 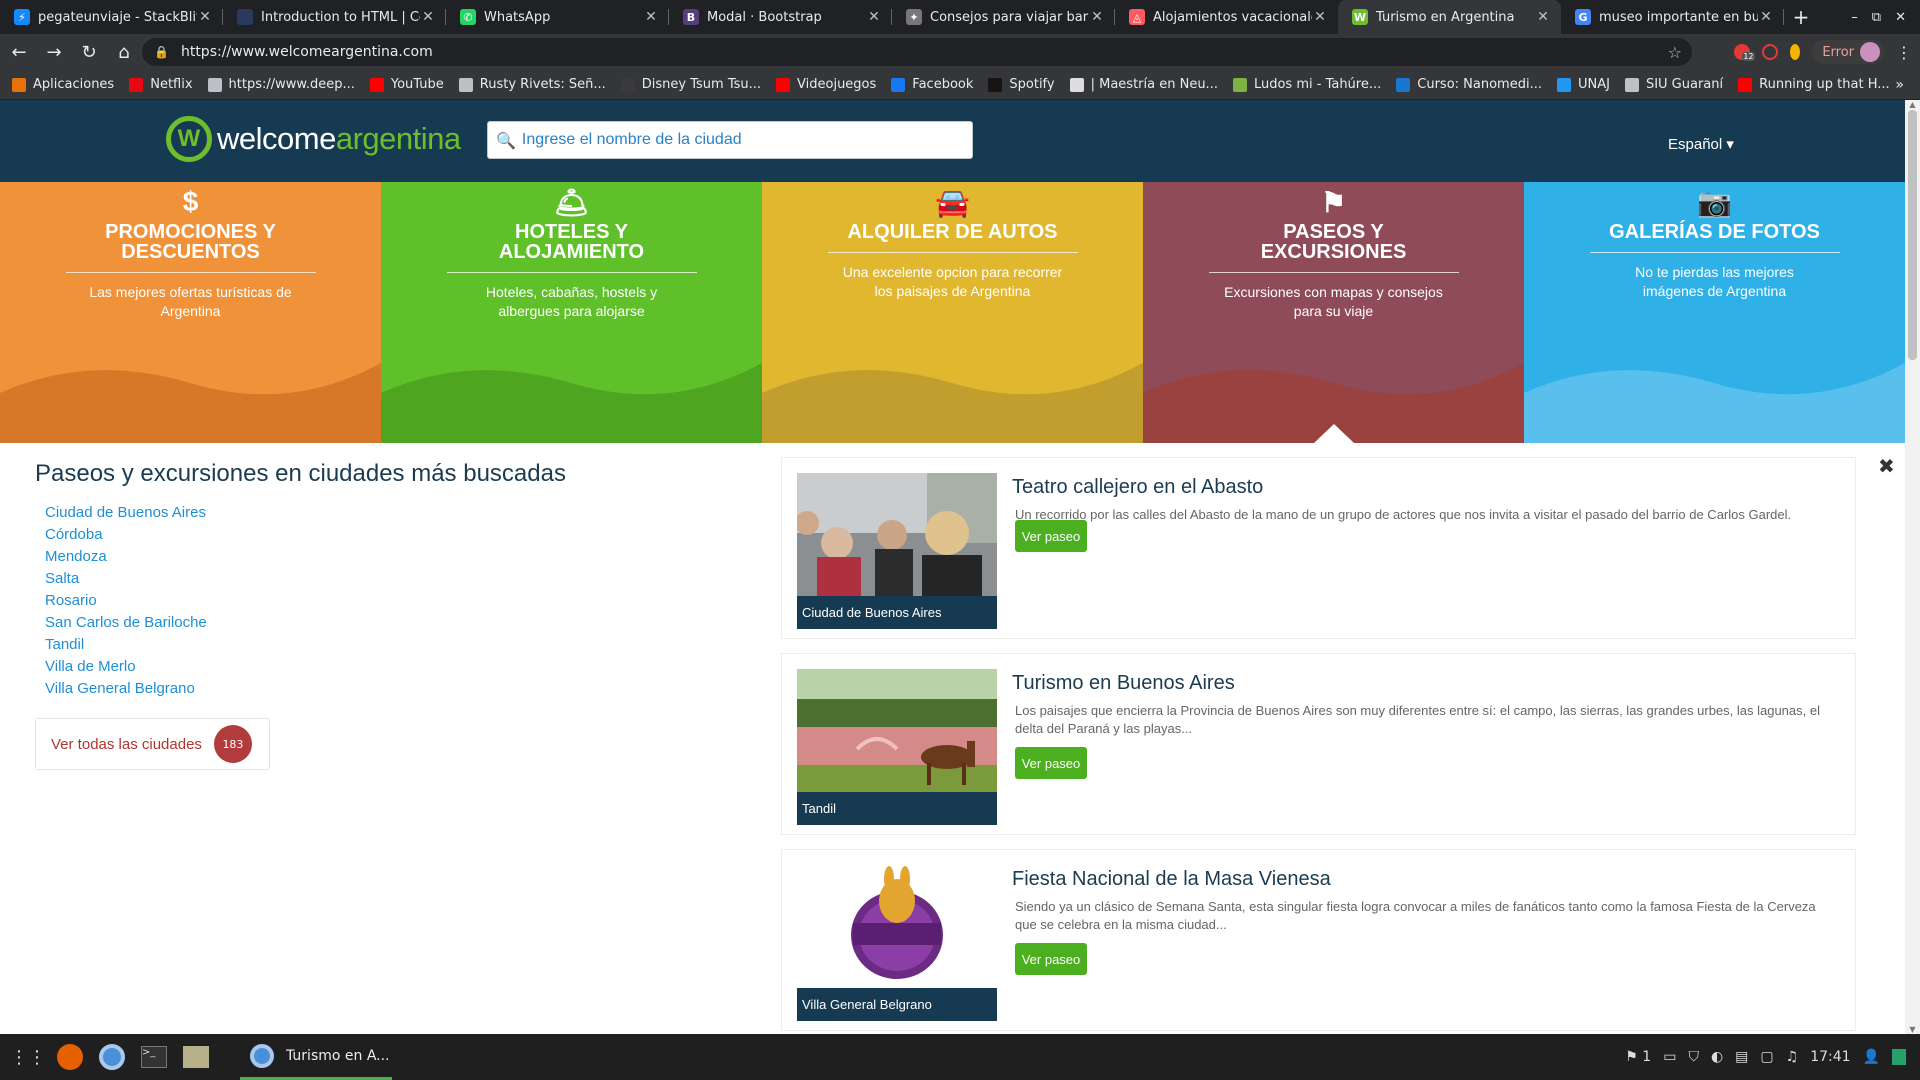 What do you see at coordinates (1714, 202) in the screenshot?
I see `camera-icon: 📷` at bounding box center [1714, 202].